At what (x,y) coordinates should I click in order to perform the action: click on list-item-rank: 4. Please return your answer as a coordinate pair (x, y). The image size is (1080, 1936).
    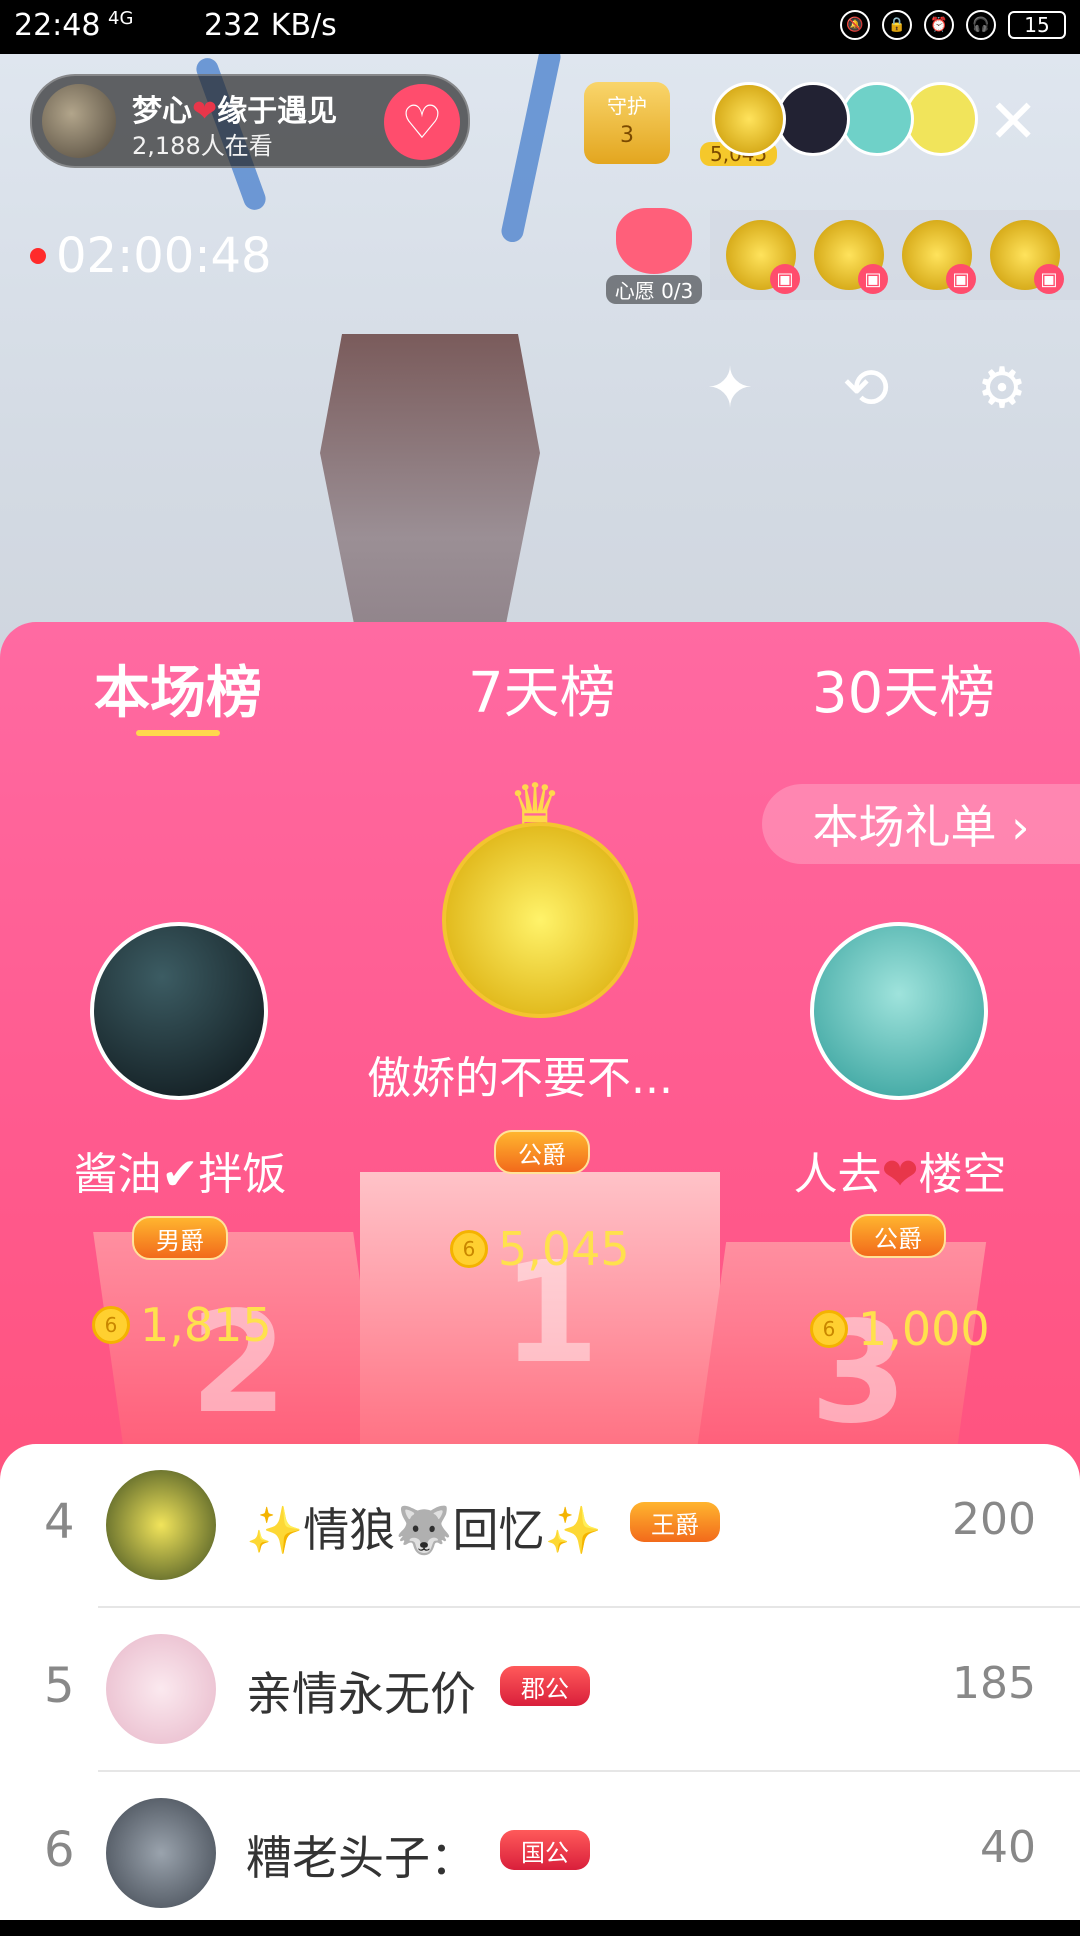
    Looking at the image, I should click on (59, 1522).